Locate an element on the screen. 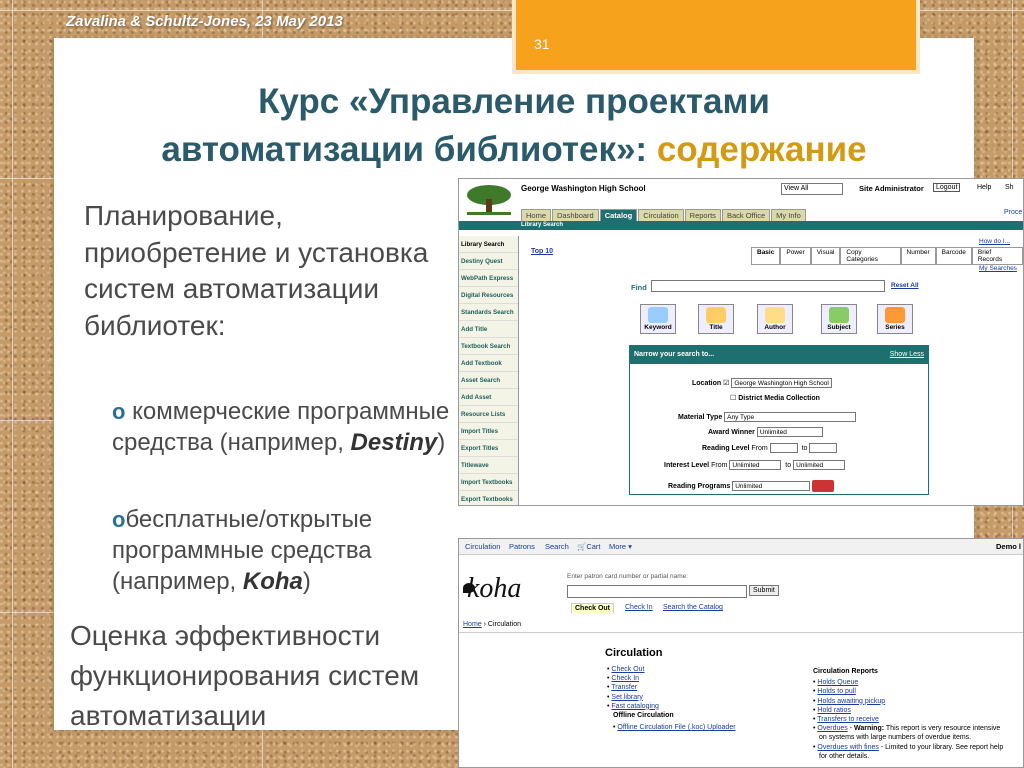 This screenshot has width=1024, height=768. author-search-button: Author is located at coordinates (775, 319).